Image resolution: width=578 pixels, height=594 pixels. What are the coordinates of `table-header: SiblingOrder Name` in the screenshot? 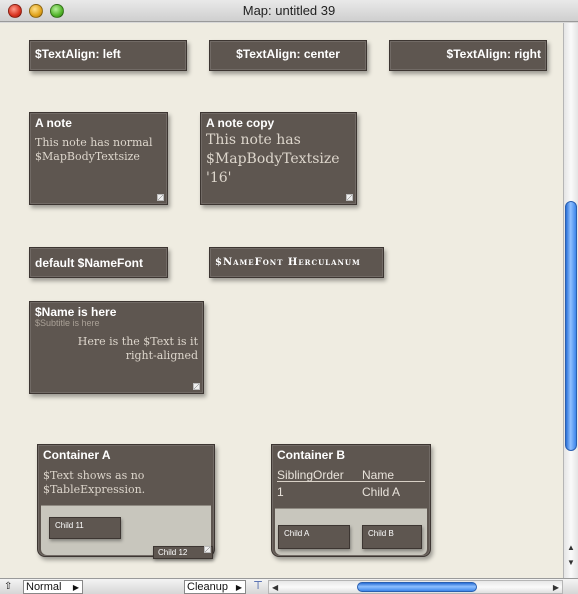 It's located at (351, 475).